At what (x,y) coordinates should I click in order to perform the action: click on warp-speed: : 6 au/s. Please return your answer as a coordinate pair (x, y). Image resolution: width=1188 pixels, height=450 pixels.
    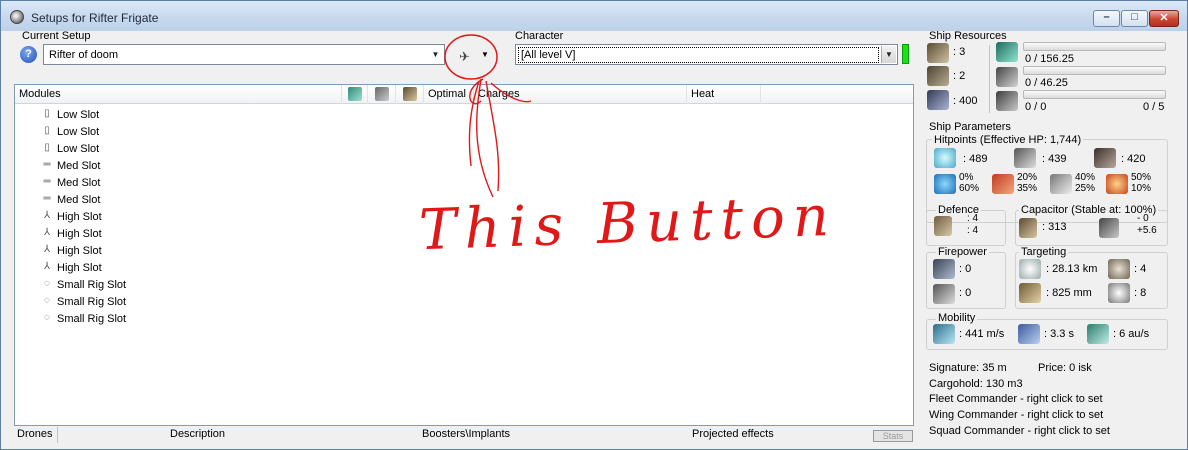
    Looking at the image, I should click on (1131, 334).